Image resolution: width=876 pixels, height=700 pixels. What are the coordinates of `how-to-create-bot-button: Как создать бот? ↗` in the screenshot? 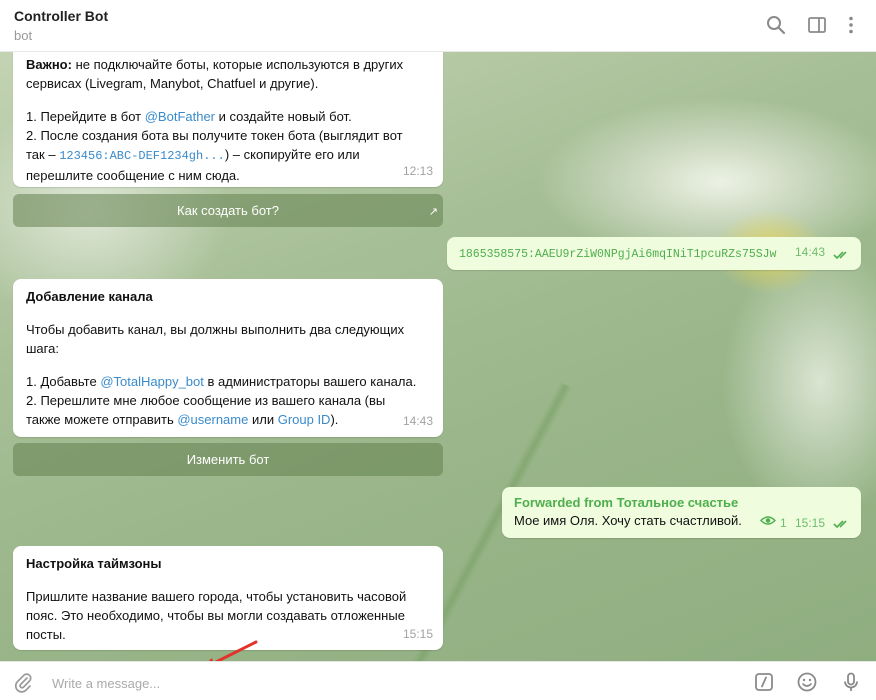 It's located at (228, 210).